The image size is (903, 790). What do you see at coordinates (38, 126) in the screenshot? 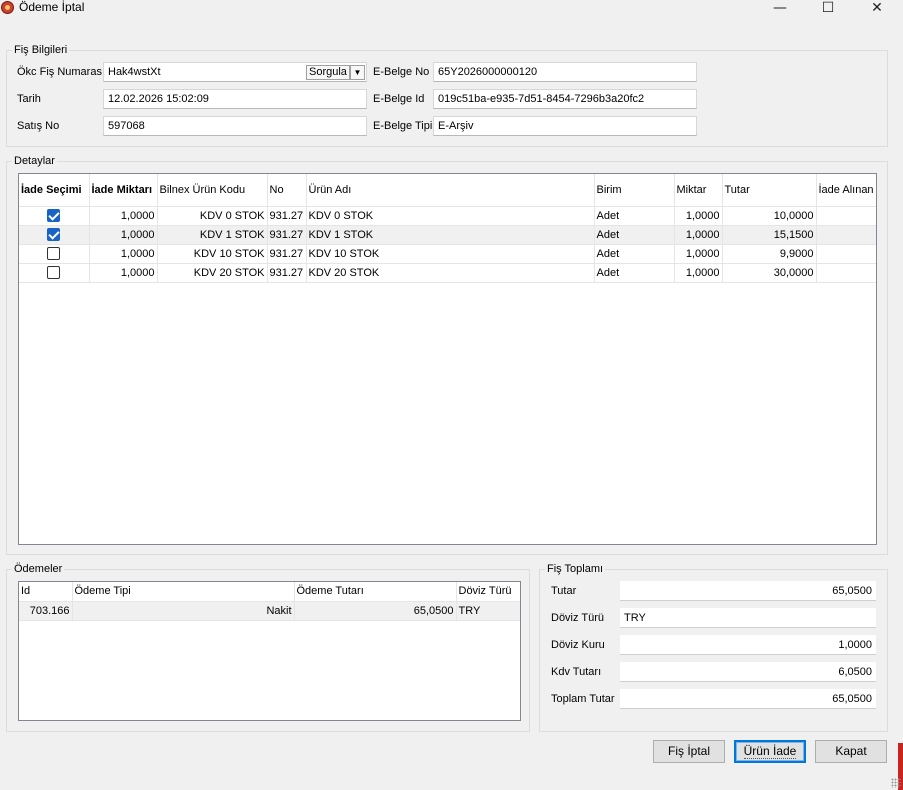
I see `satis-no-label: Satış No` at bounding box center [38, 126].